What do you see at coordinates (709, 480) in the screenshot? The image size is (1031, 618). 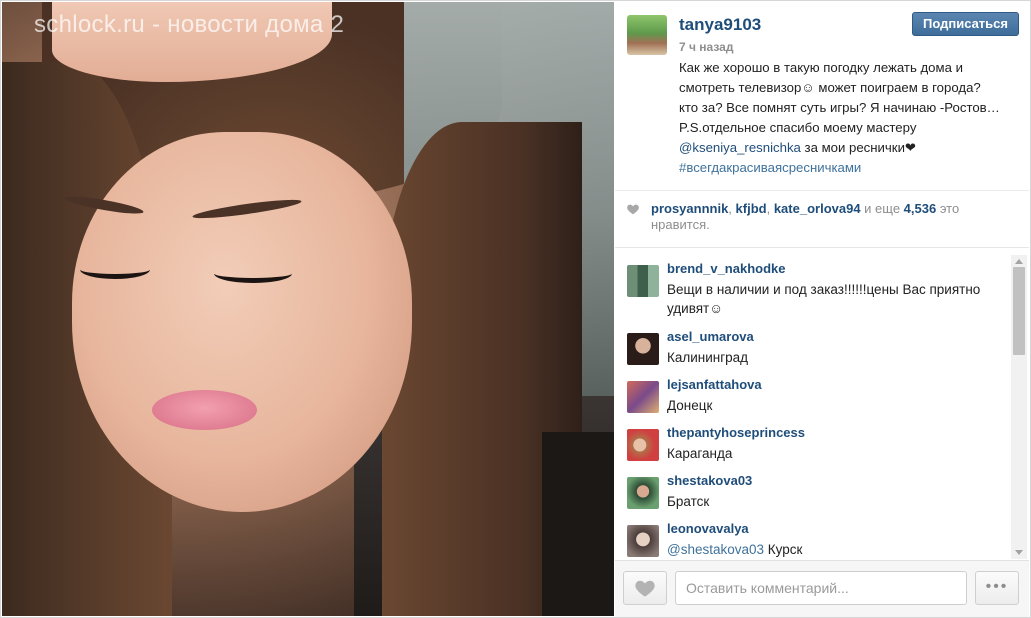 I see `commenter-username: shestakova03` at bounding box center [709, 480].